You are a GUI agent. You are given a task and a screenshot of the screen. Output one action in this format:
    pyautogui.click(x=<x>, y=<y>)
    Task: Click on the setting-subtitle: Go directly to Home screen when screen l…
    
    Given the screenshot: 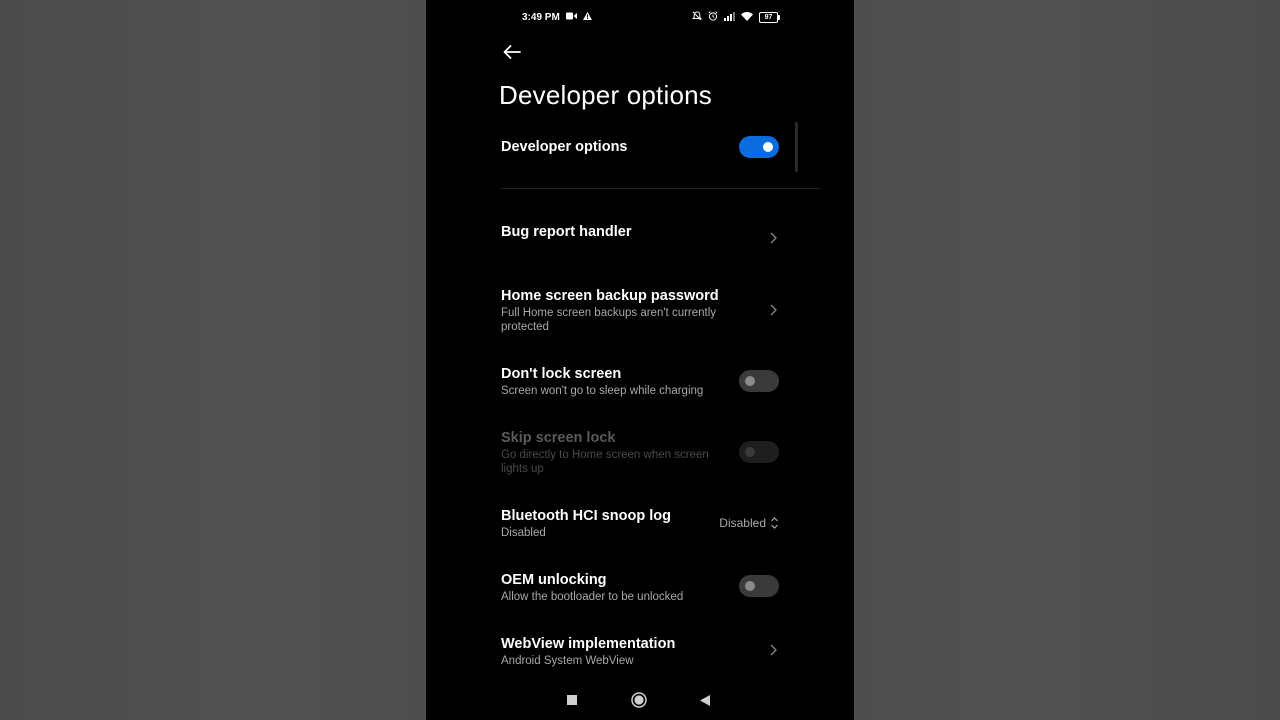 What is the action you would take?
    pyautogui.click(x=605, y=462)
    